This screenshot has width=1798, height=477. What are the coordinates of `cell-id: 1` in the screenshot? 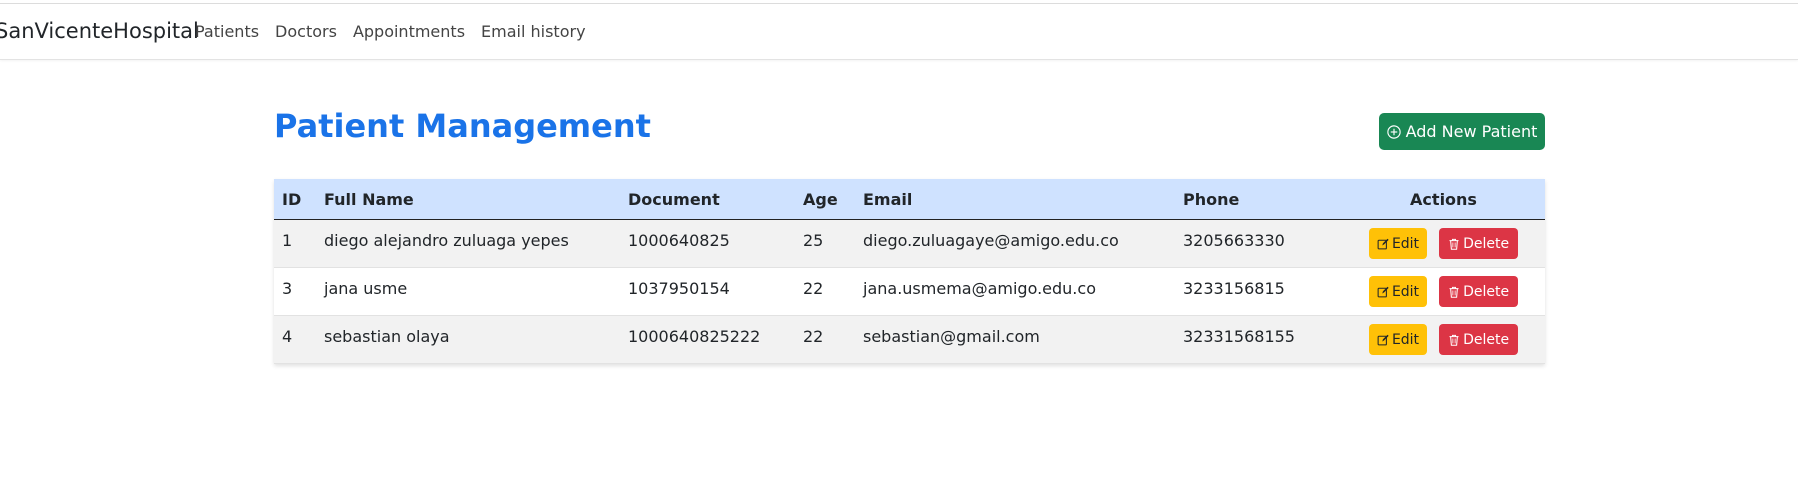 It's located at (295, 243).